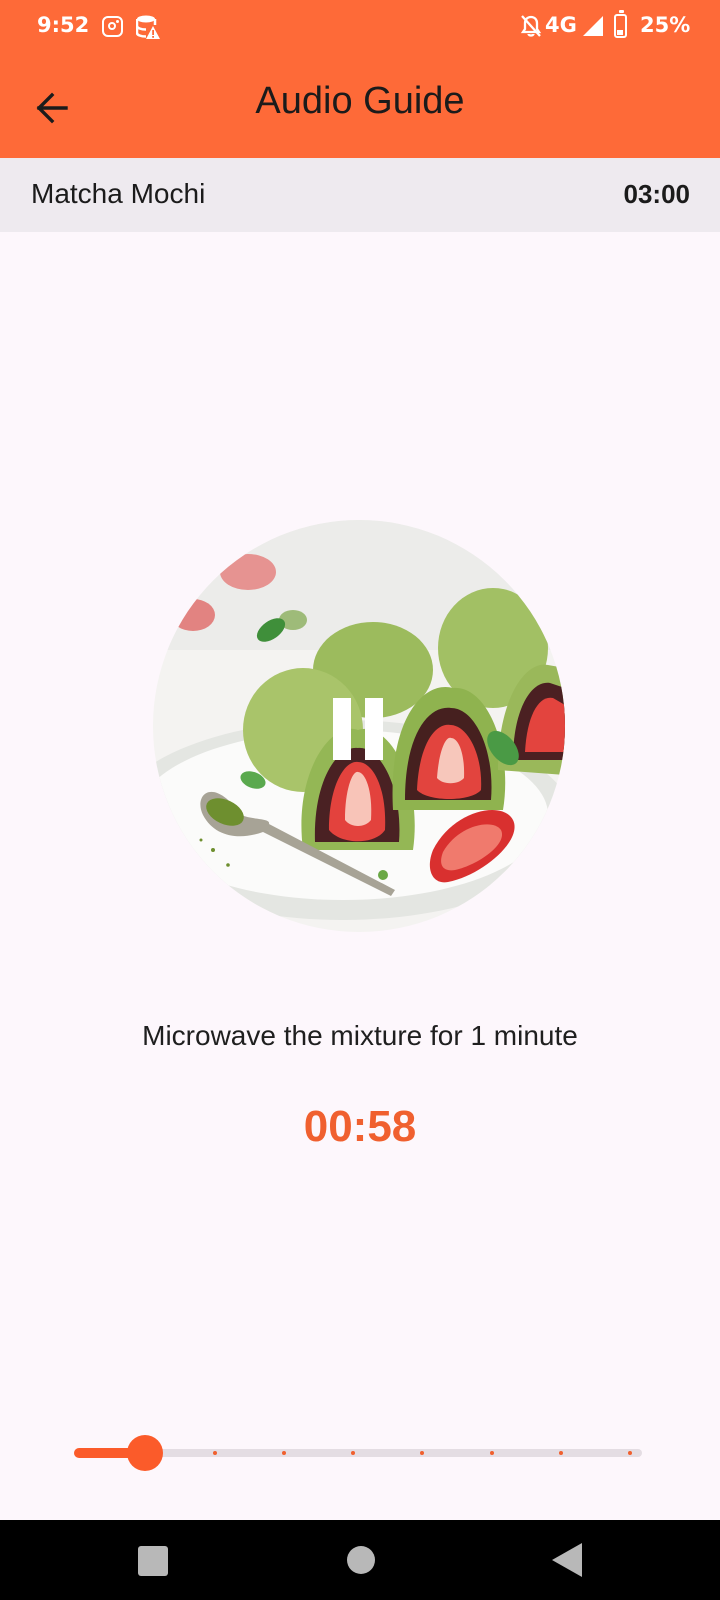  Describe the element at coordinates (112, 26) in the screenshot. I see `instagram-icon` at that location.